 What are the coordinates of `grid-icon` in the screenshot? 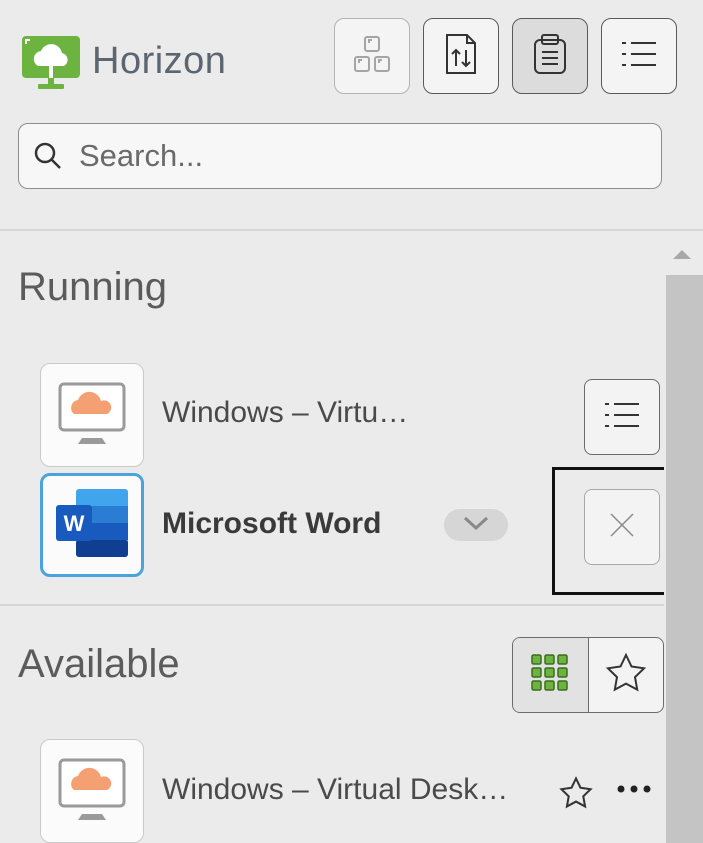 It's located at (550, 675).